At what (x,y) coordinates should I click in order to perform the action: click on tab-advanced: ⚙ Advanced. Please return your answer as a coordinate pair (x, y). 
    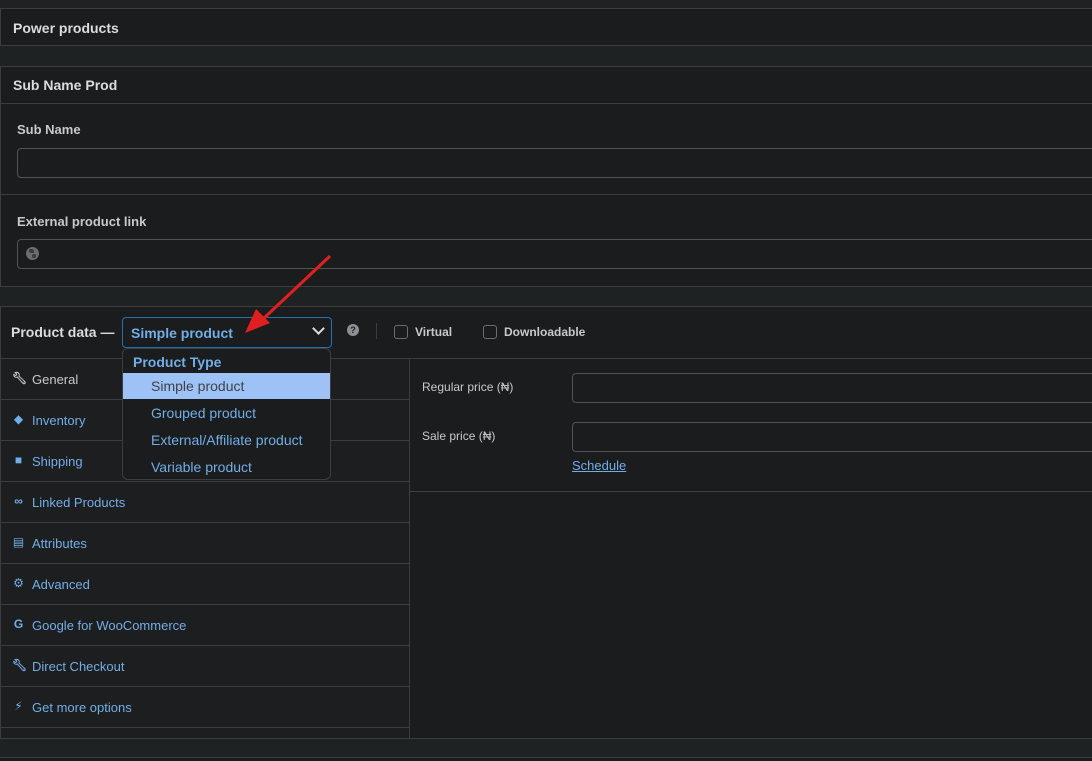
    Looking at the image, I should click on (205, 584).